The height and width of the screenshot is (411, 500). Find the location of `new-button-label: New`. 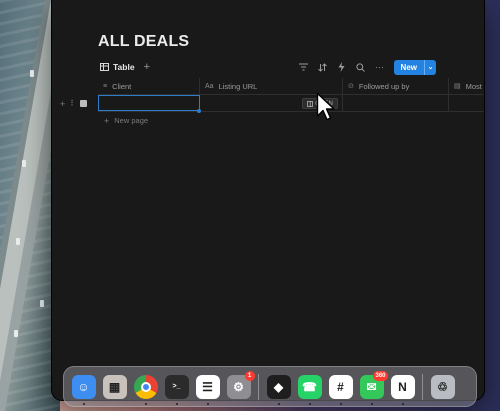

new-button-label: New is located at coordinates (408, 67).